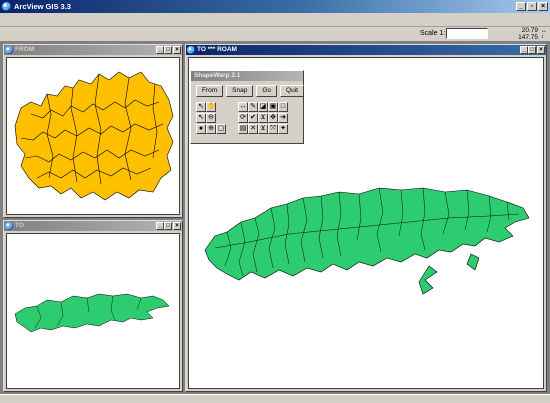 This screenshot has height=403, width=550. Describe the element at coordinates (25, 49) in the screenshot. I see `from-window-title: FROM` at that location.